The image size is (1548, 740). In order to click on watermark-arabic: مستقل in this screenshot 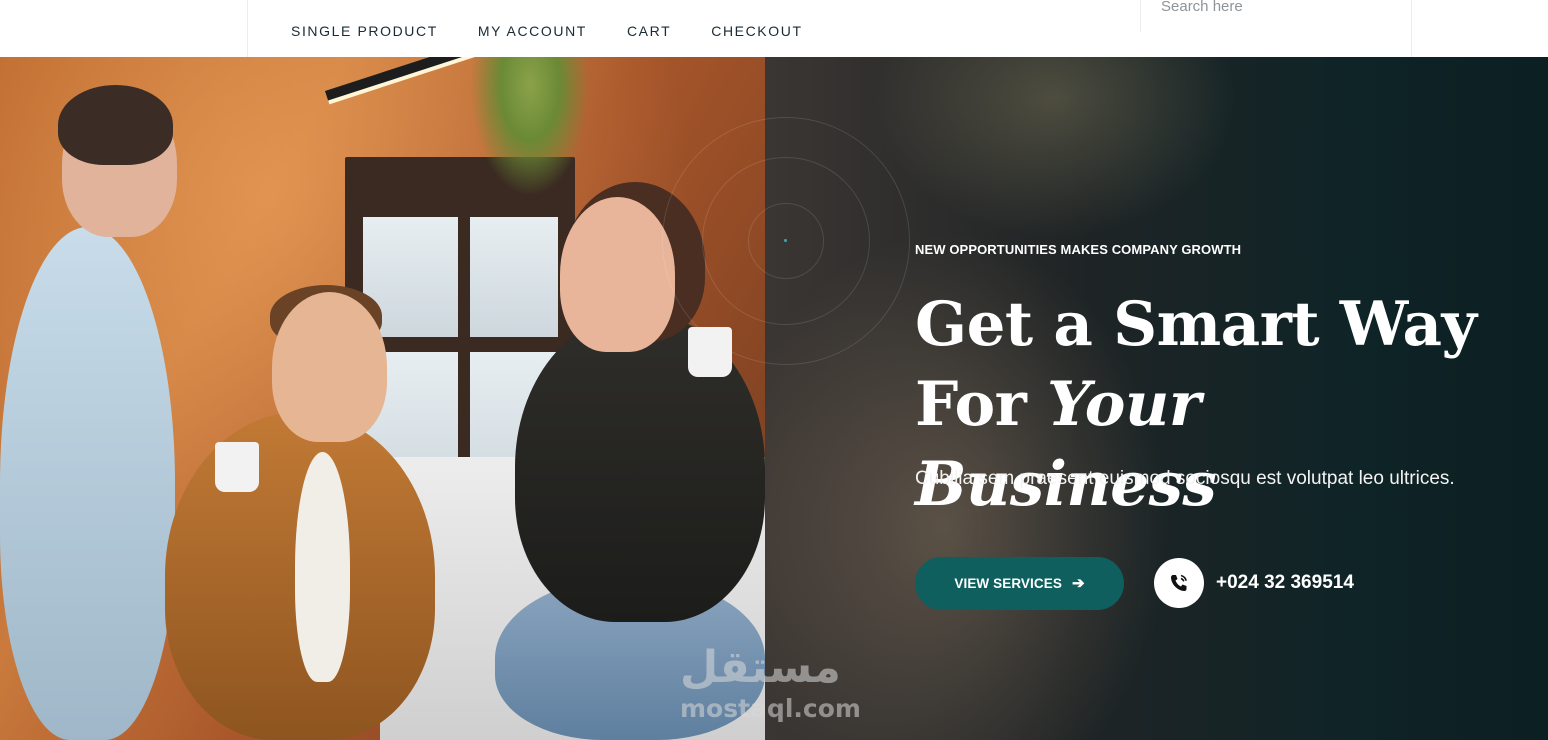, I will do `click(760, 667)`.